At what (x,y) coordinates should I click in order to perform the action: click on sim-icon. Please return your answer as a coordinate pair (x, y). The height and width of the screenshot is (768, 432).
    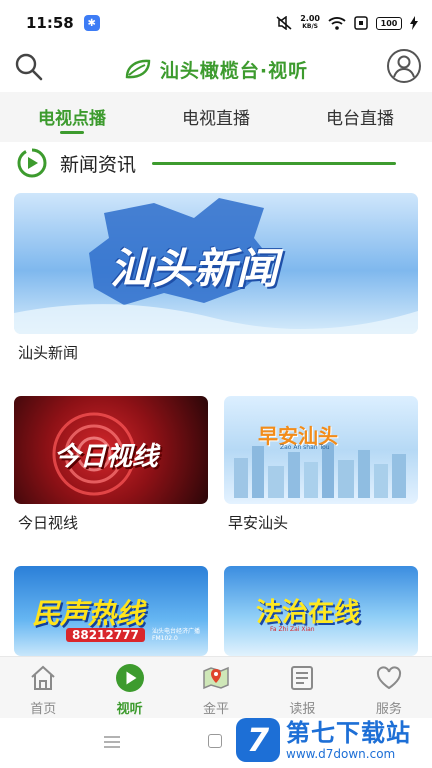
    Looking at the image, I should click on (361, 23).